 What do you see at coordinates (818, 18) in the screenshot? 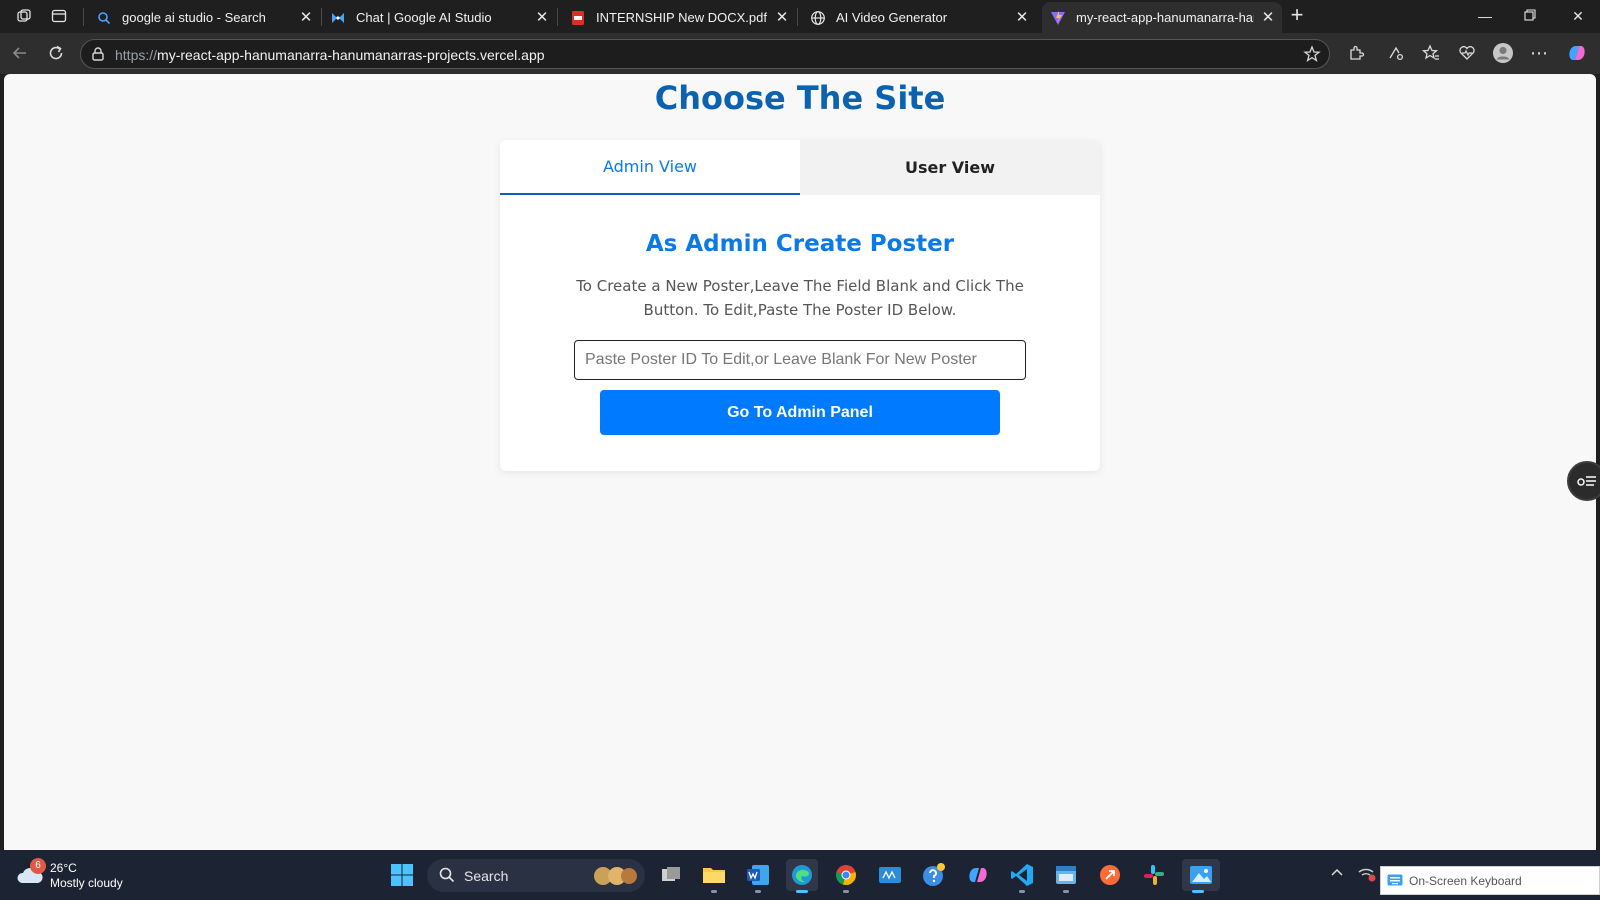
I see `globe-icon` at bounding box center [818, 18].